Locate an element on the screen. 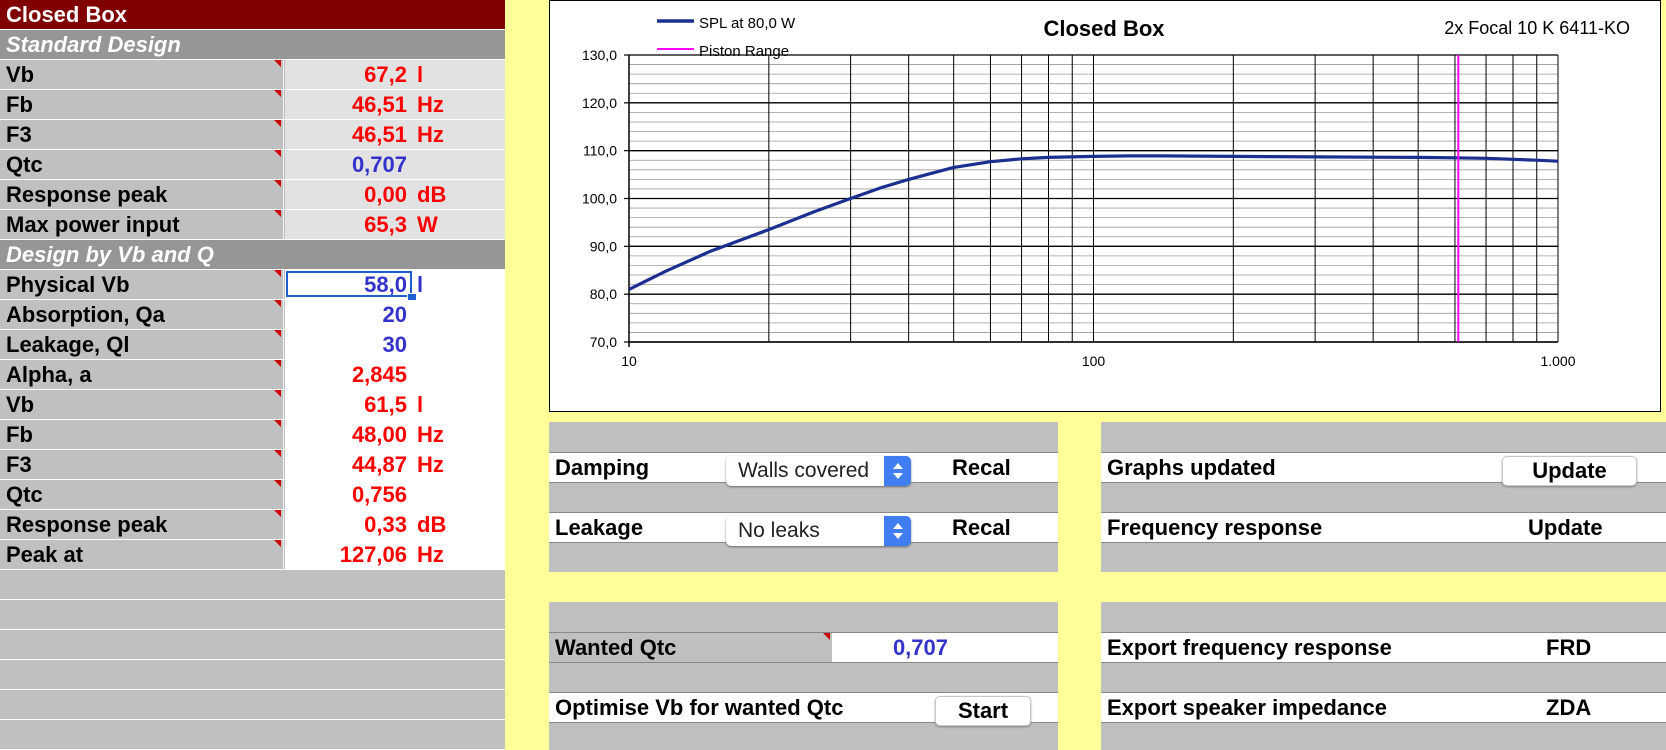  damping-select-value: Walls covered is located at coordinates (804, 470).